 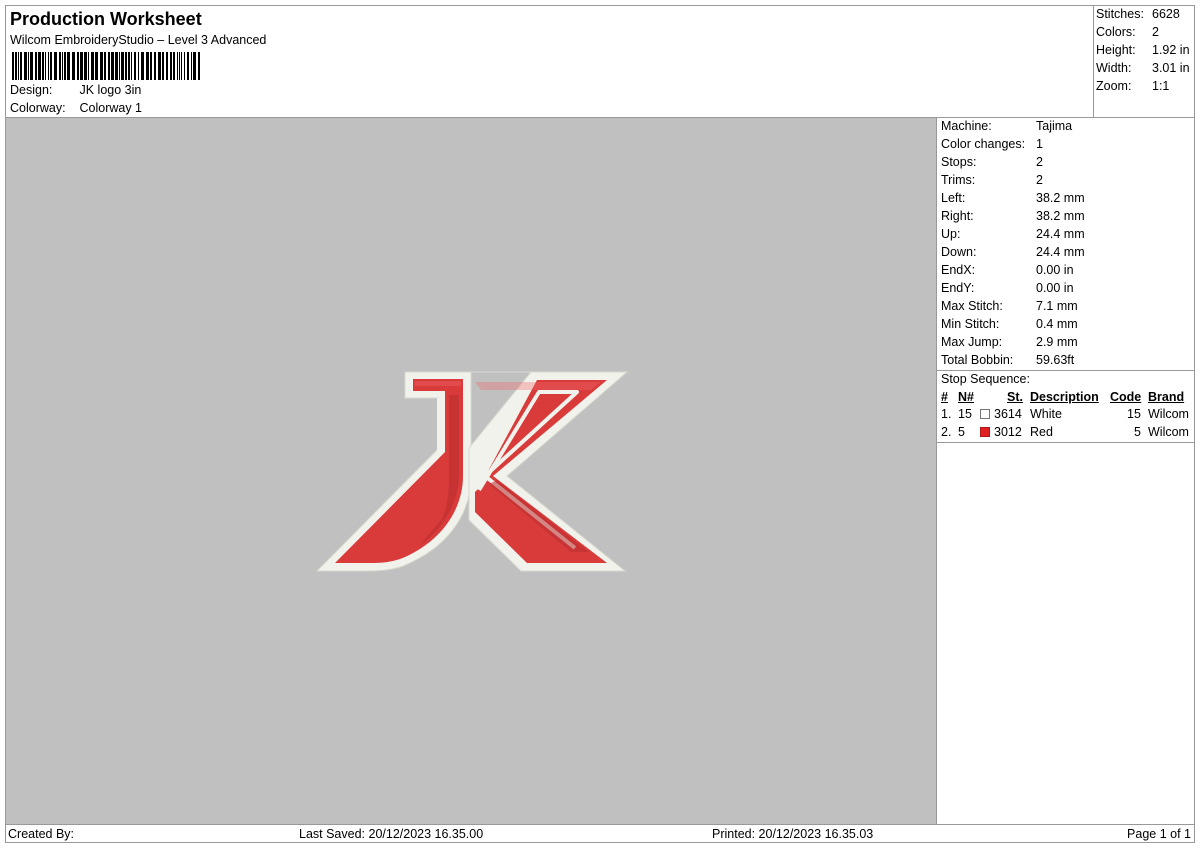 I want to click on info-value: 7.1 mm, so click(x=1057, y=306).